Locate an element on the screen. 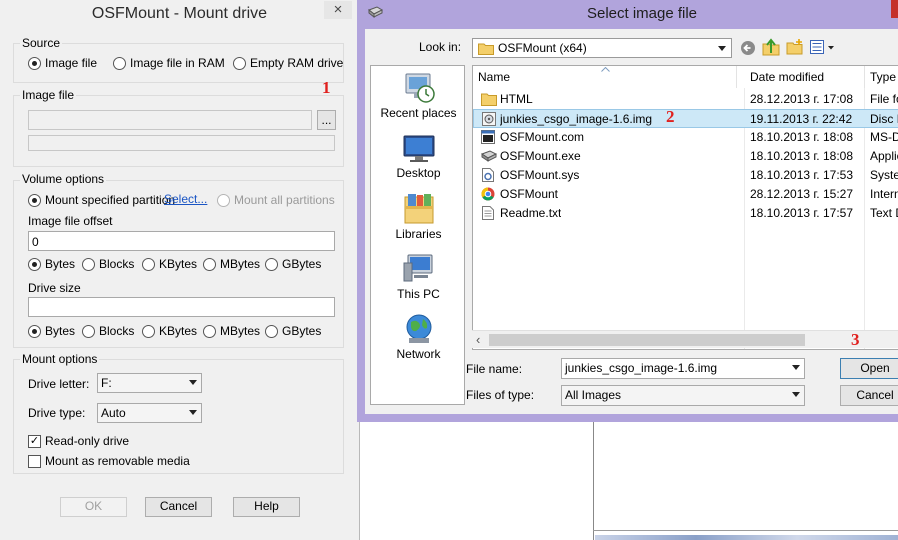 Image resolution: width=898 pixels, height=540 pixels. text-file-icon is located at coordinates (488, 213).